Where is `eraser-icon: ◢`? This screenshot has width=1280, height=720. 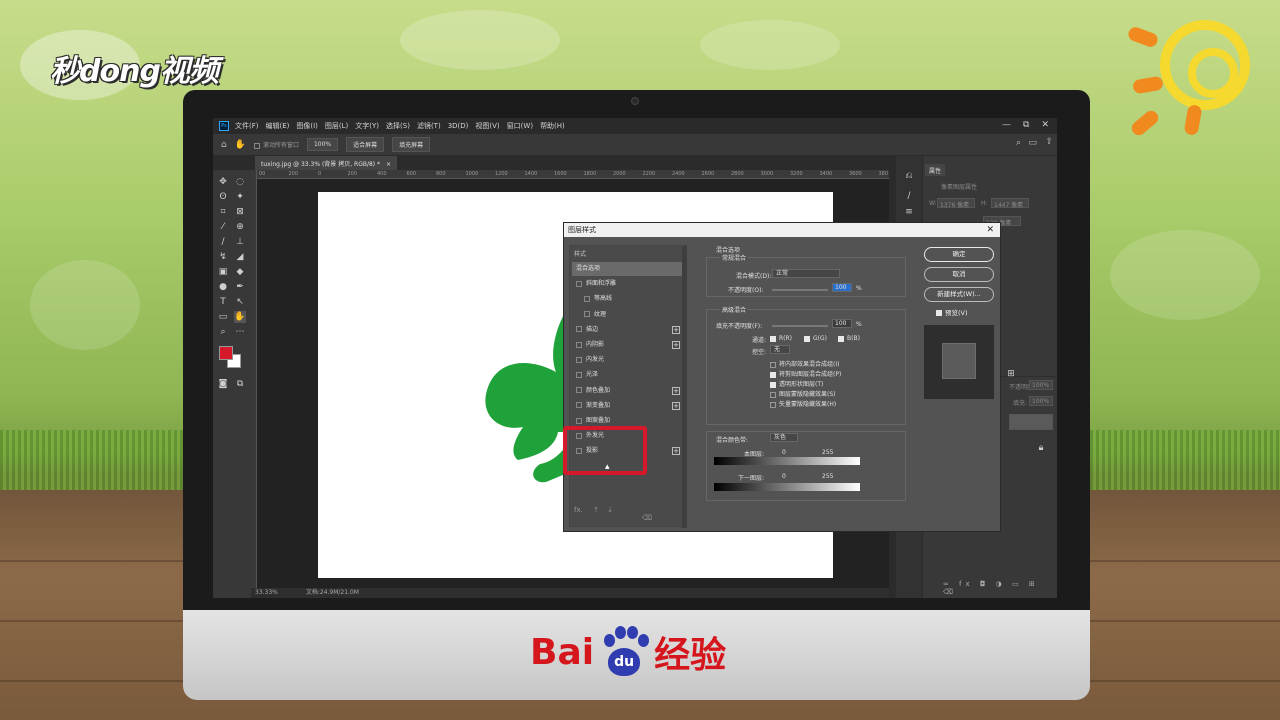 eraser-icon: ◢ is located at coordinates (240, 257).